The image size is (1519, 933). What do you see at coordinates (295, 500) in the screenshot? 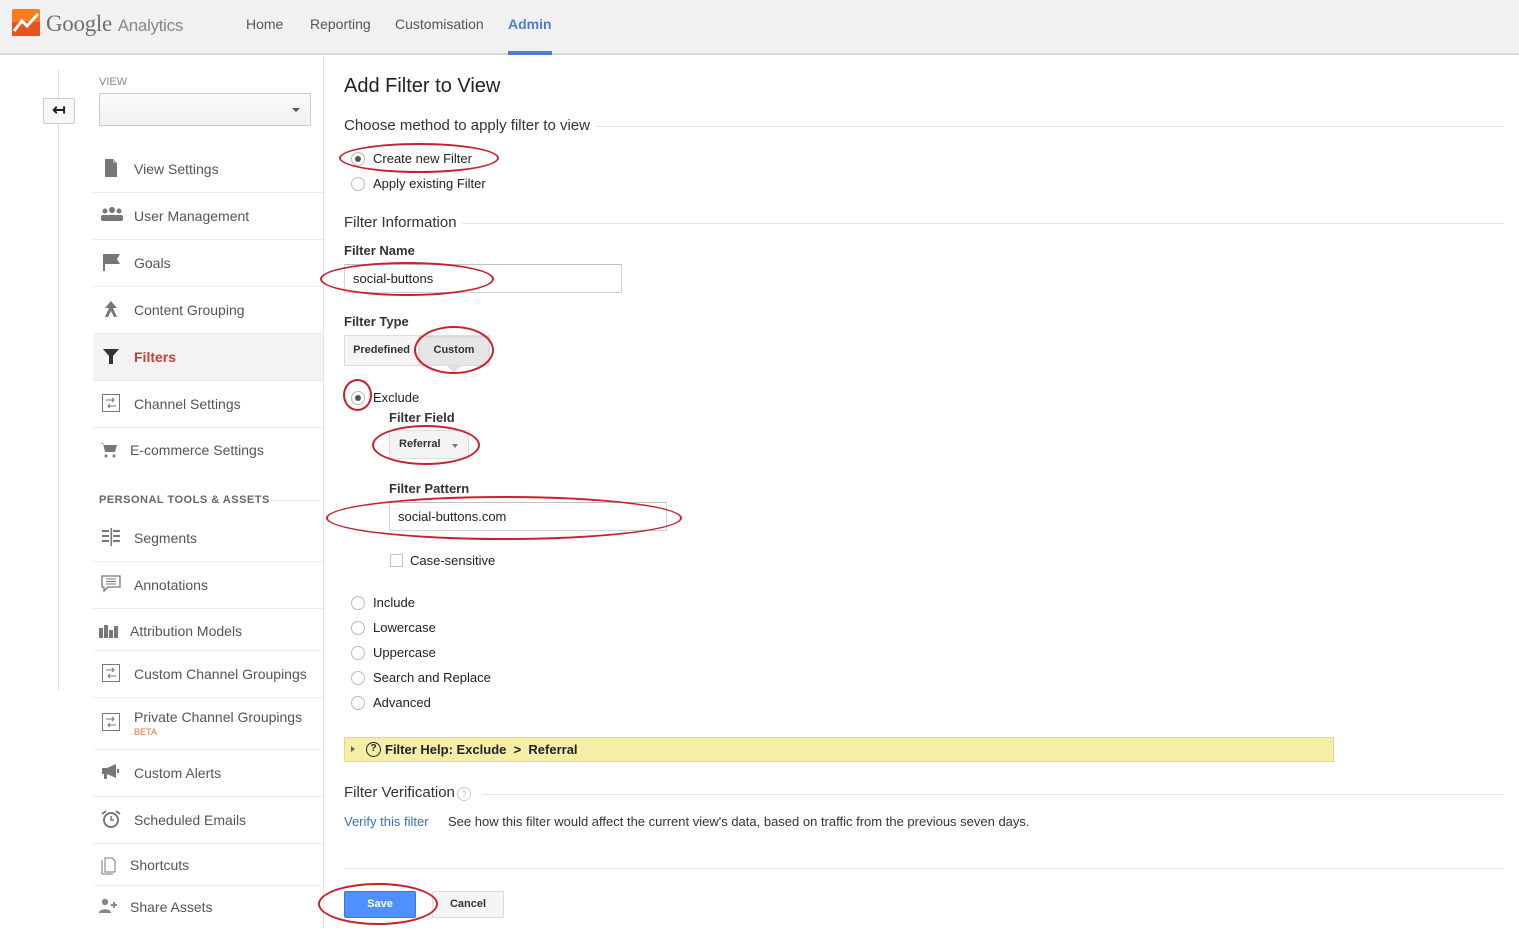
I see `section-divider` at bounding box center [295, 500].